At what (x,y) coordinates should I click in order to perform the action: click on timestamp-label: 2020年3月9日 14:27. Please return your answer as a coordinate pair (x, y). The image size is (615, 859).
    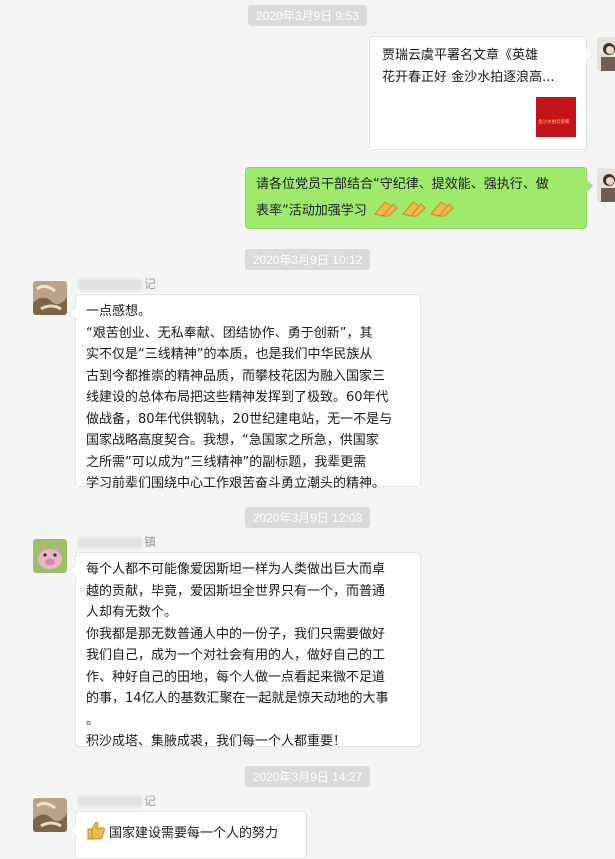
    Looking at the image, I should click on (307, 776).